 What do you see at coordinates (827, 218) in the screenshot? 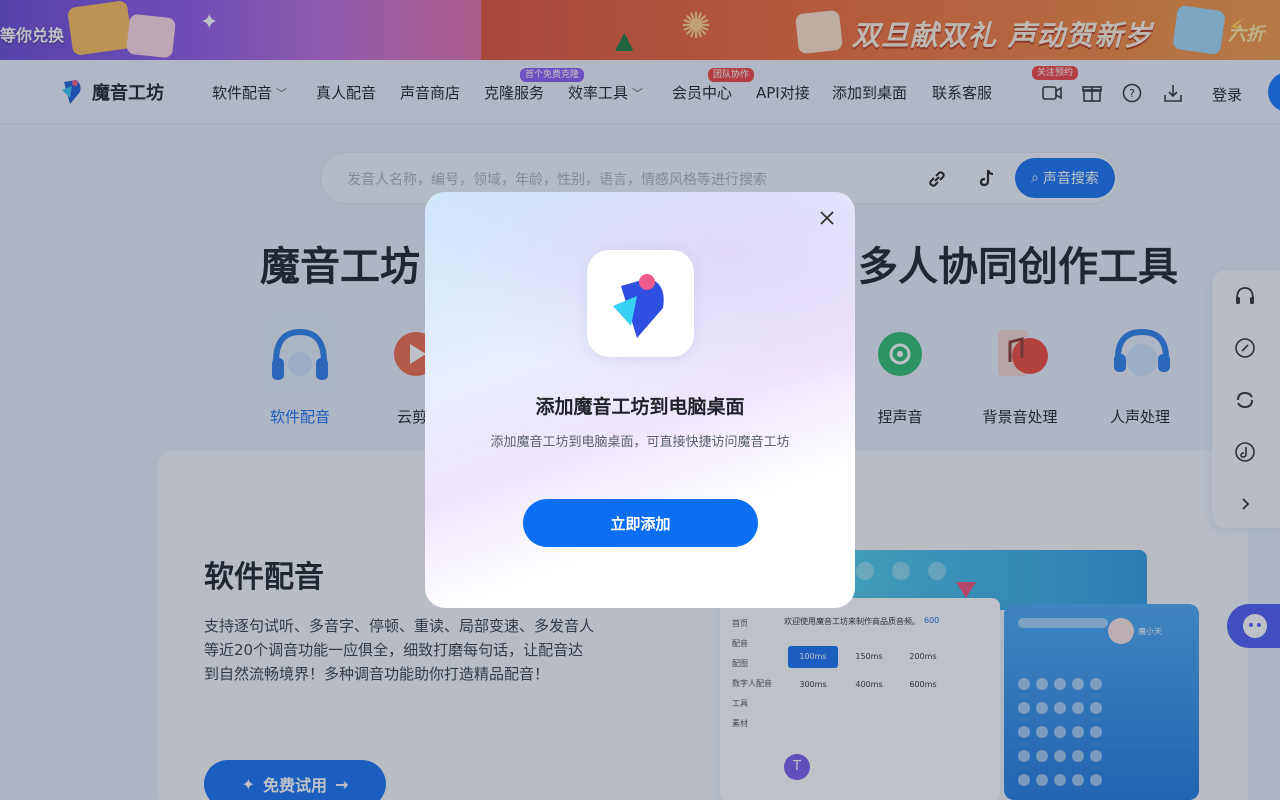
I see `close-icon` at bounding box center [827, 218].